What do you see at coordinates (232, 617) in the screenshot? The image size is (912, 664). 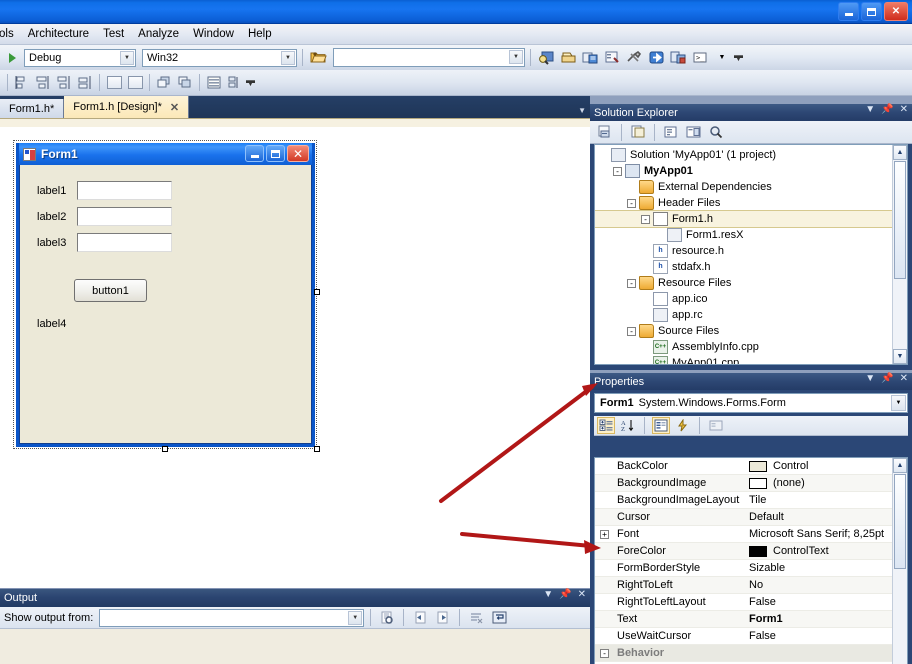 I see `show-output-from-combo: ▼` at bounding box center [232, 617].